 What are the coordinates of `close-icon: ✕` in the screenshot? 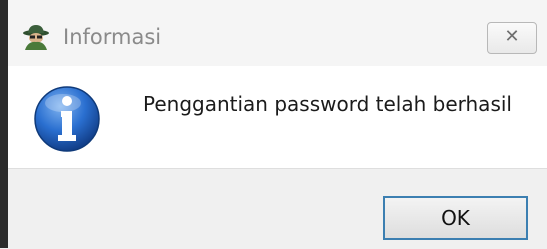 It's located at (512, 36).